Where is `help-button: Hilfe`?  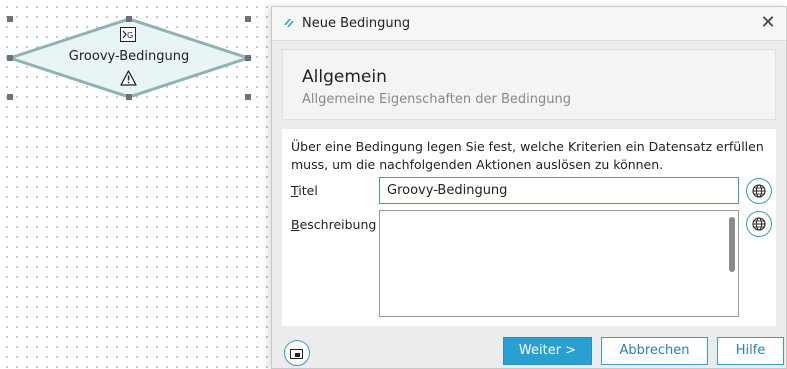
help-button: Hilfe is located at coordinates (750, 351).